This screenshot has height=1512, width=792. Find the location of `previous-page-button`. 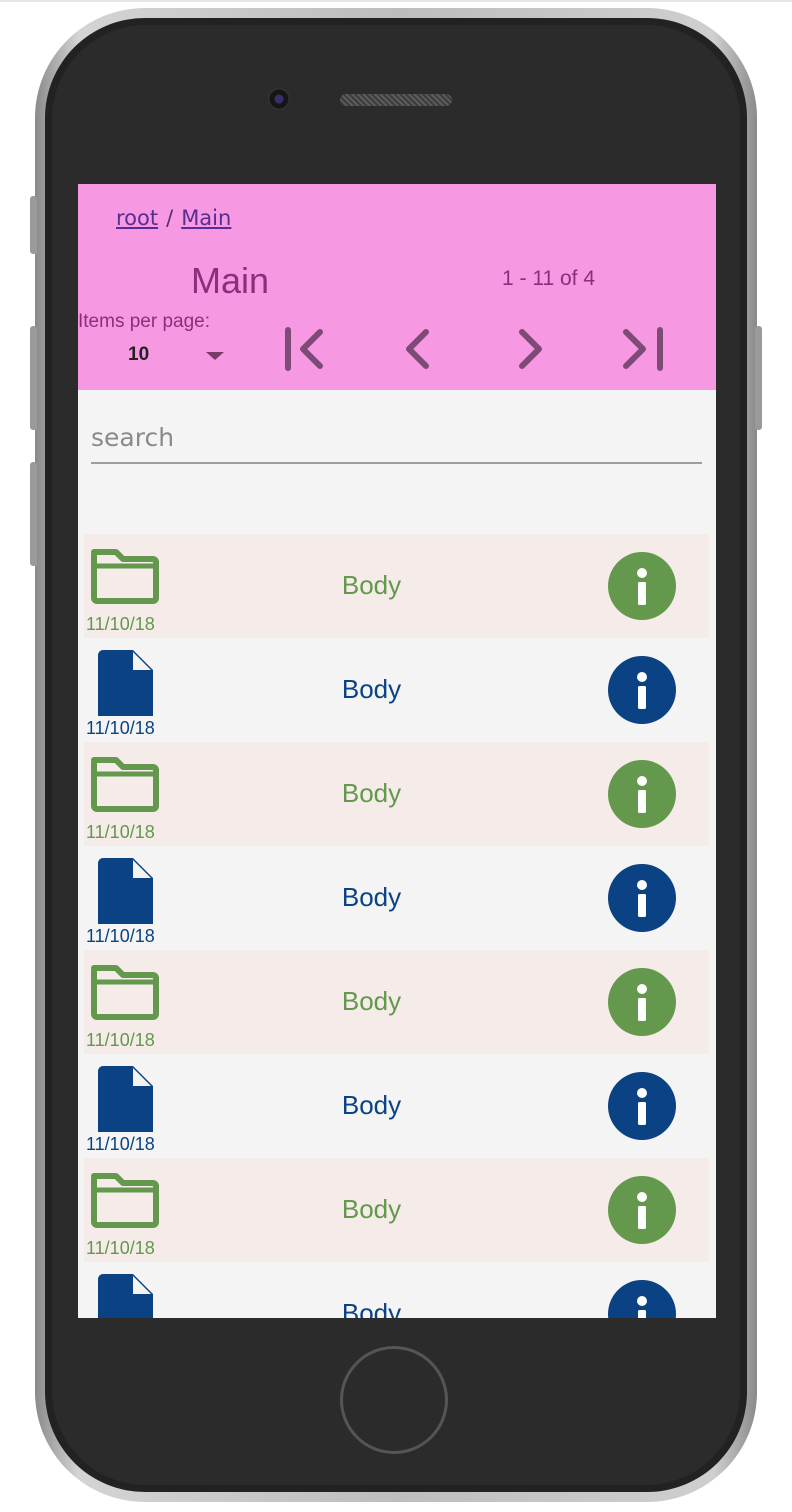

previous-page-button is located at coordinates (418, 349).